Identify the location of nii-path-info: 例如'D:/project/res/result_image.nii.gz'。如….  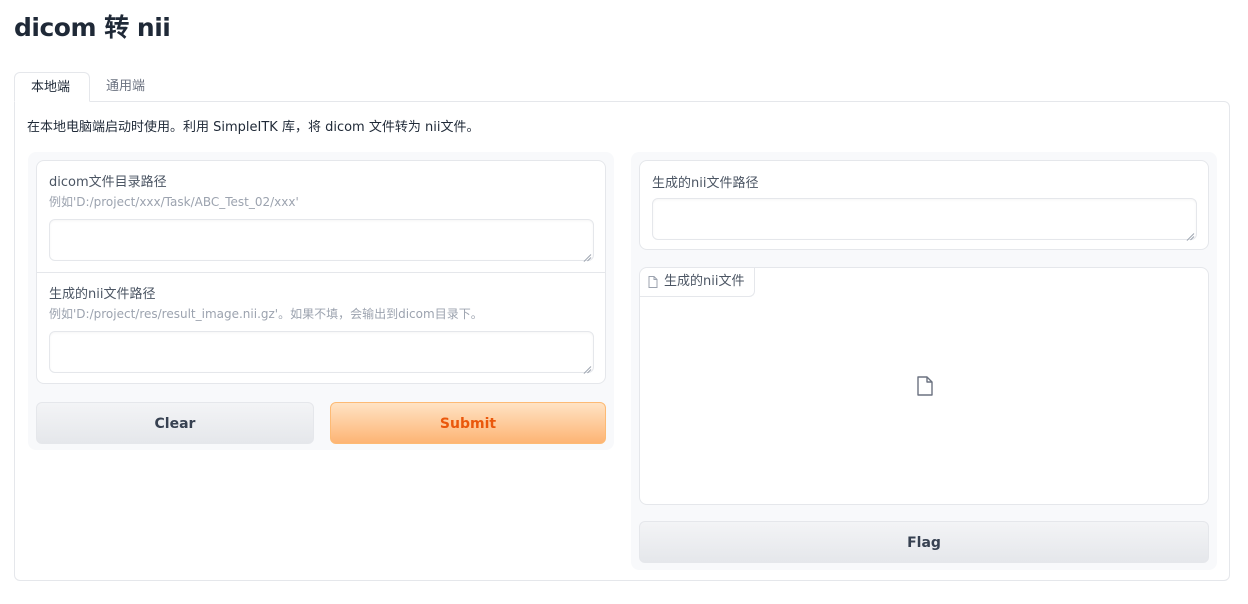
(266, 314).